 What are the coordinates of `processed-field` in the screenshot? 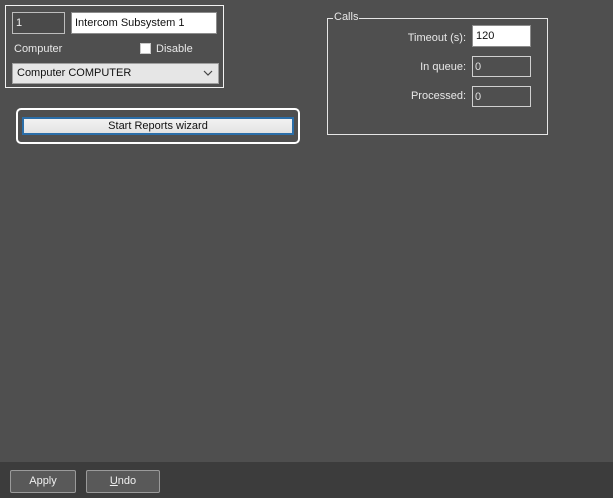 It's located at (501, 96).